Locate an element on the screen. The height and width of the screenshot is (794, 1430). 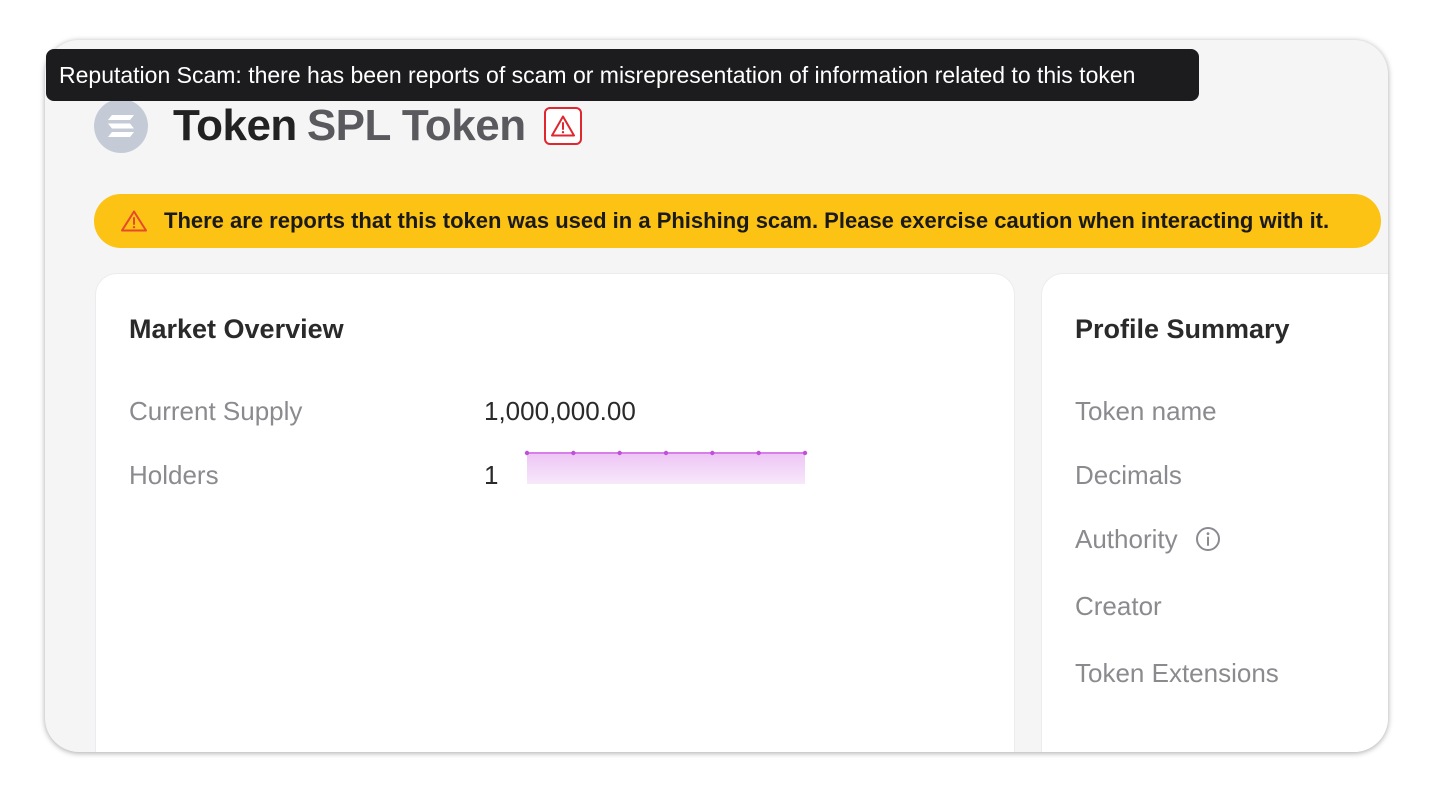
token-name-label: Token name is located at coordinates (1146, 411).